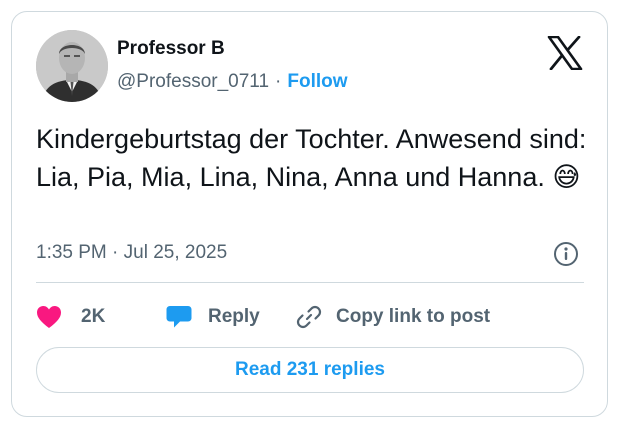 This screenshot has width=620, height=430. What do you see at coordinates (179, 317) in the screenshot?
I see `speech-bubble-icon` at bounding box center [179, 317].